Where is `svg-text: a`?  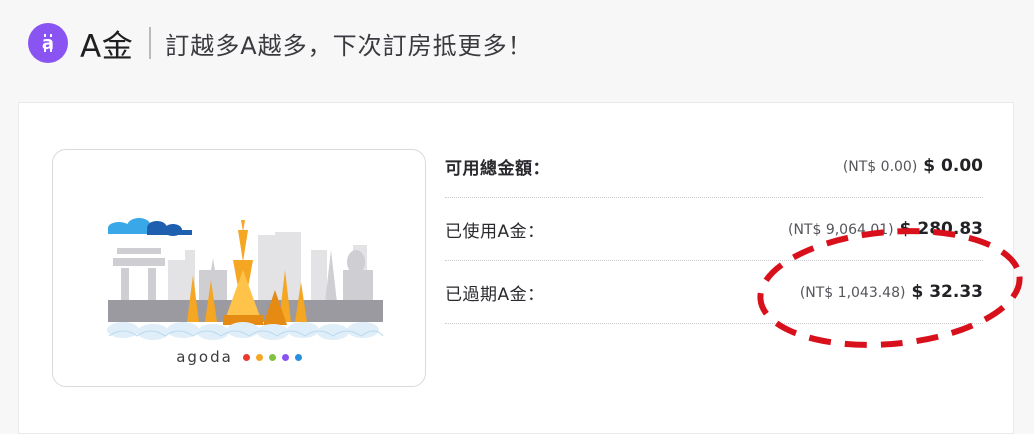 svg-text: a is located at coordinates (48, 43).